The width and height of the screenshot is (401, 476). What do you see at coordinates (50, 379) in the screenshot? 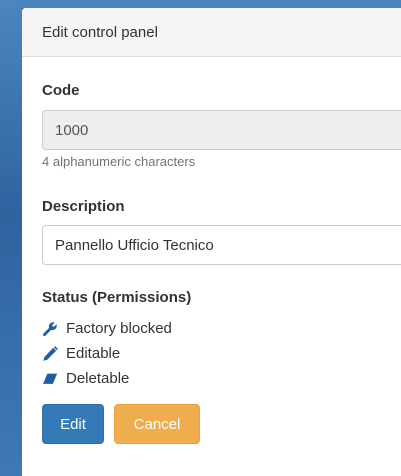
I see `eraser-icon` at bounding box center [50, 379].